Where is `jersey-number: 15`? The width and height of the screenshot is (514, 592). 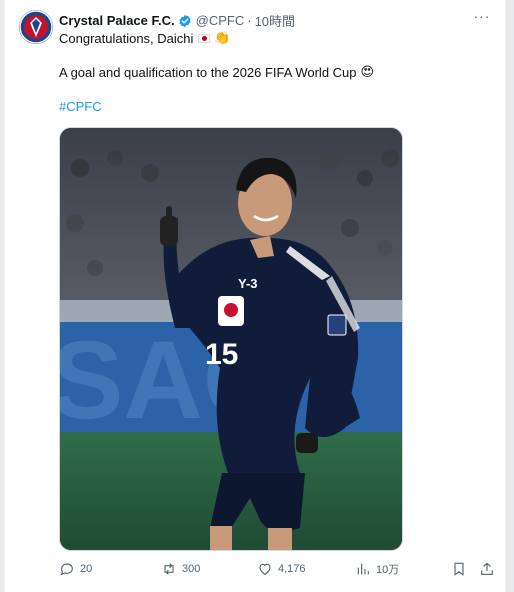 jersey-number: 15 is located at coordinates (221, 354).